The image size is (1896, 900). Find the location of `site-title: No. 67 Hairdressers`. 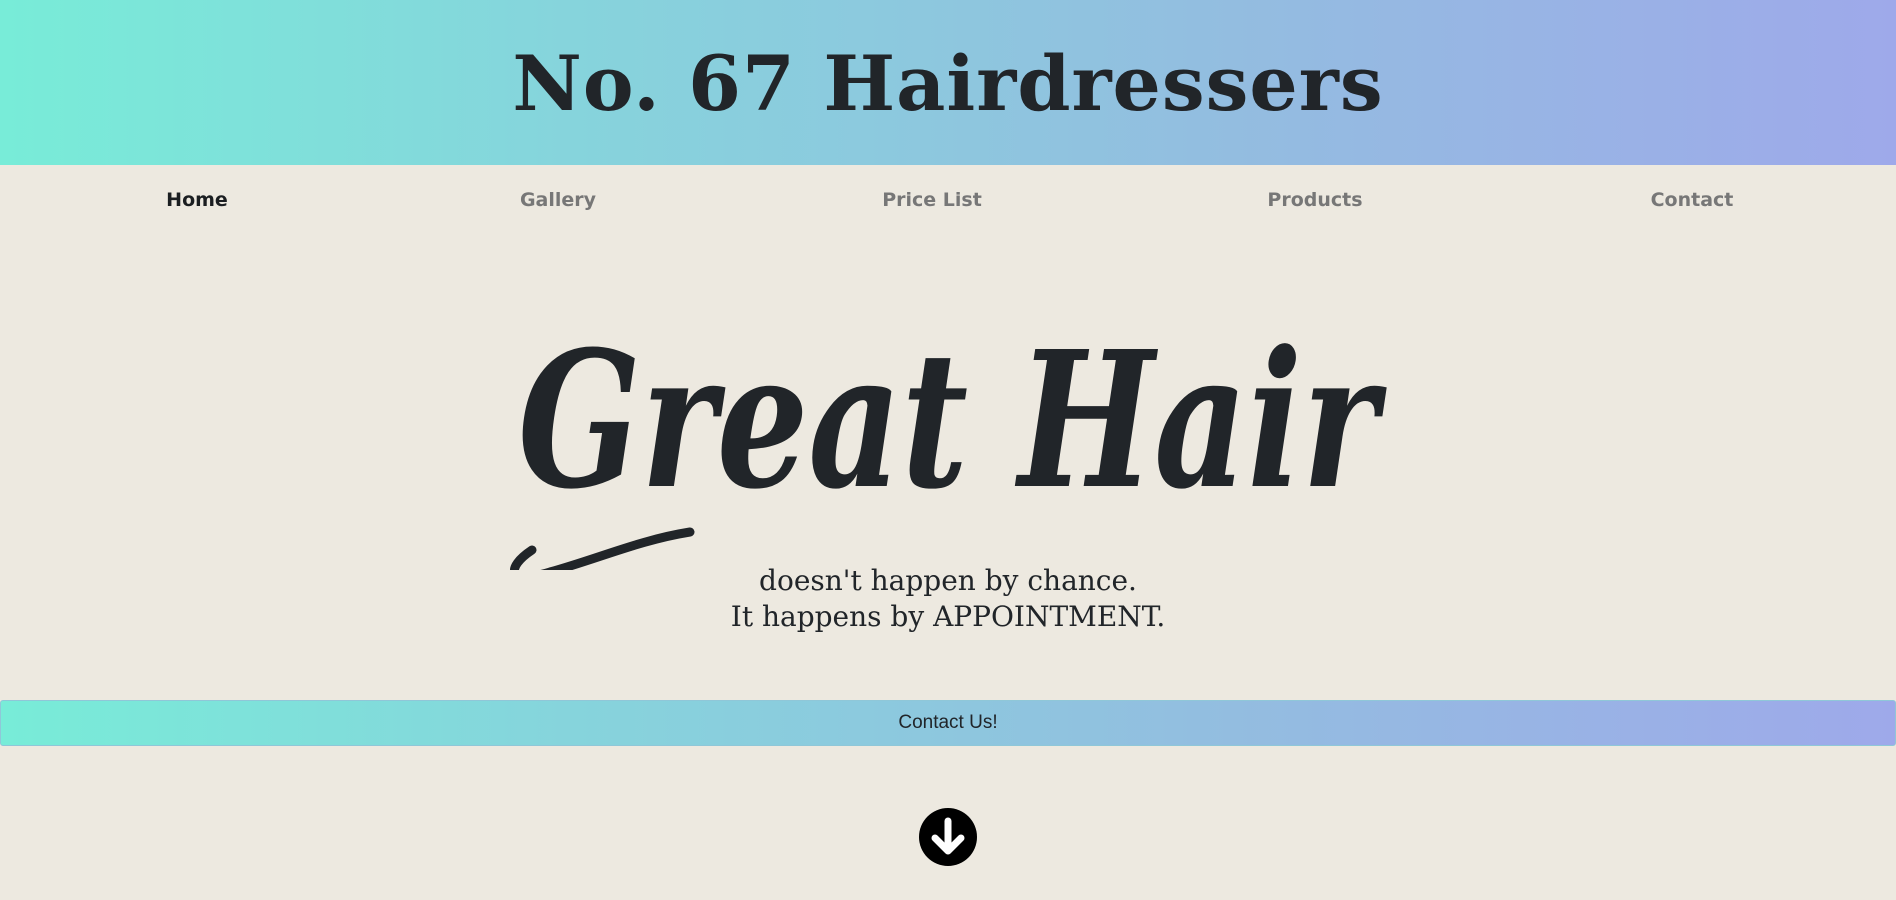

site-title: No. 67 Hairdressers is located at coordinates (948, 83).